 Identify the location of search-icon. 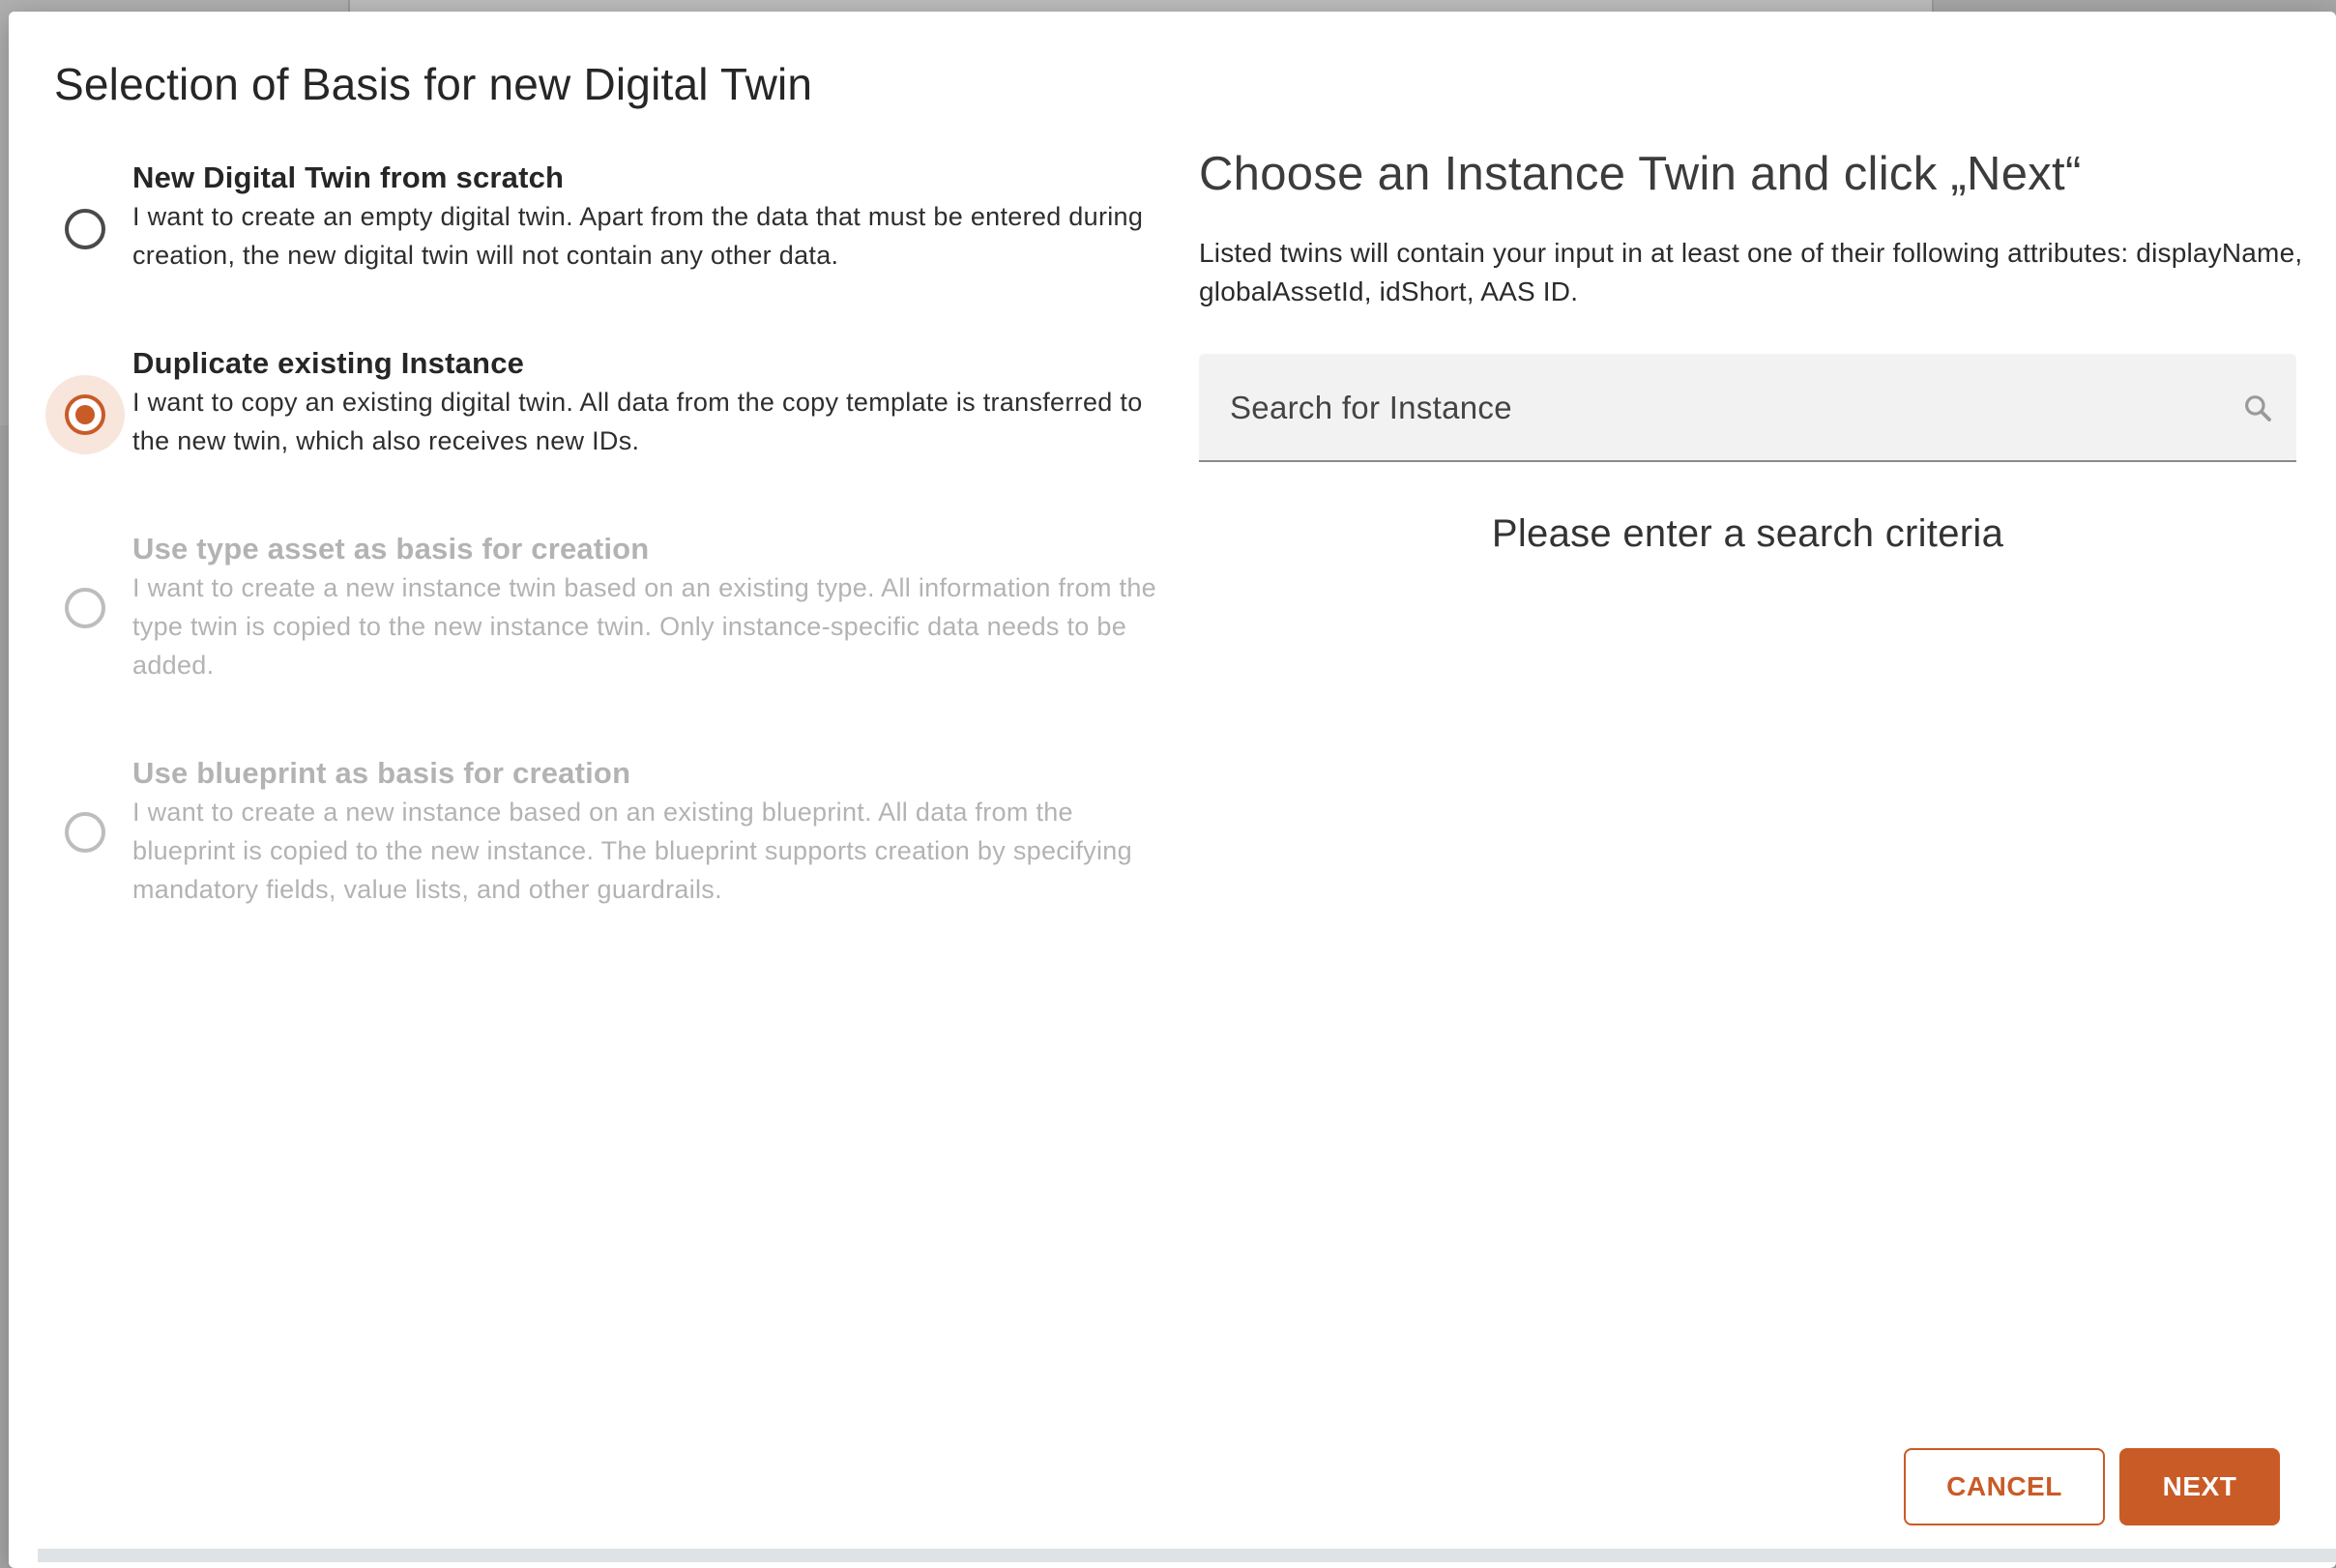
(2257, 407).